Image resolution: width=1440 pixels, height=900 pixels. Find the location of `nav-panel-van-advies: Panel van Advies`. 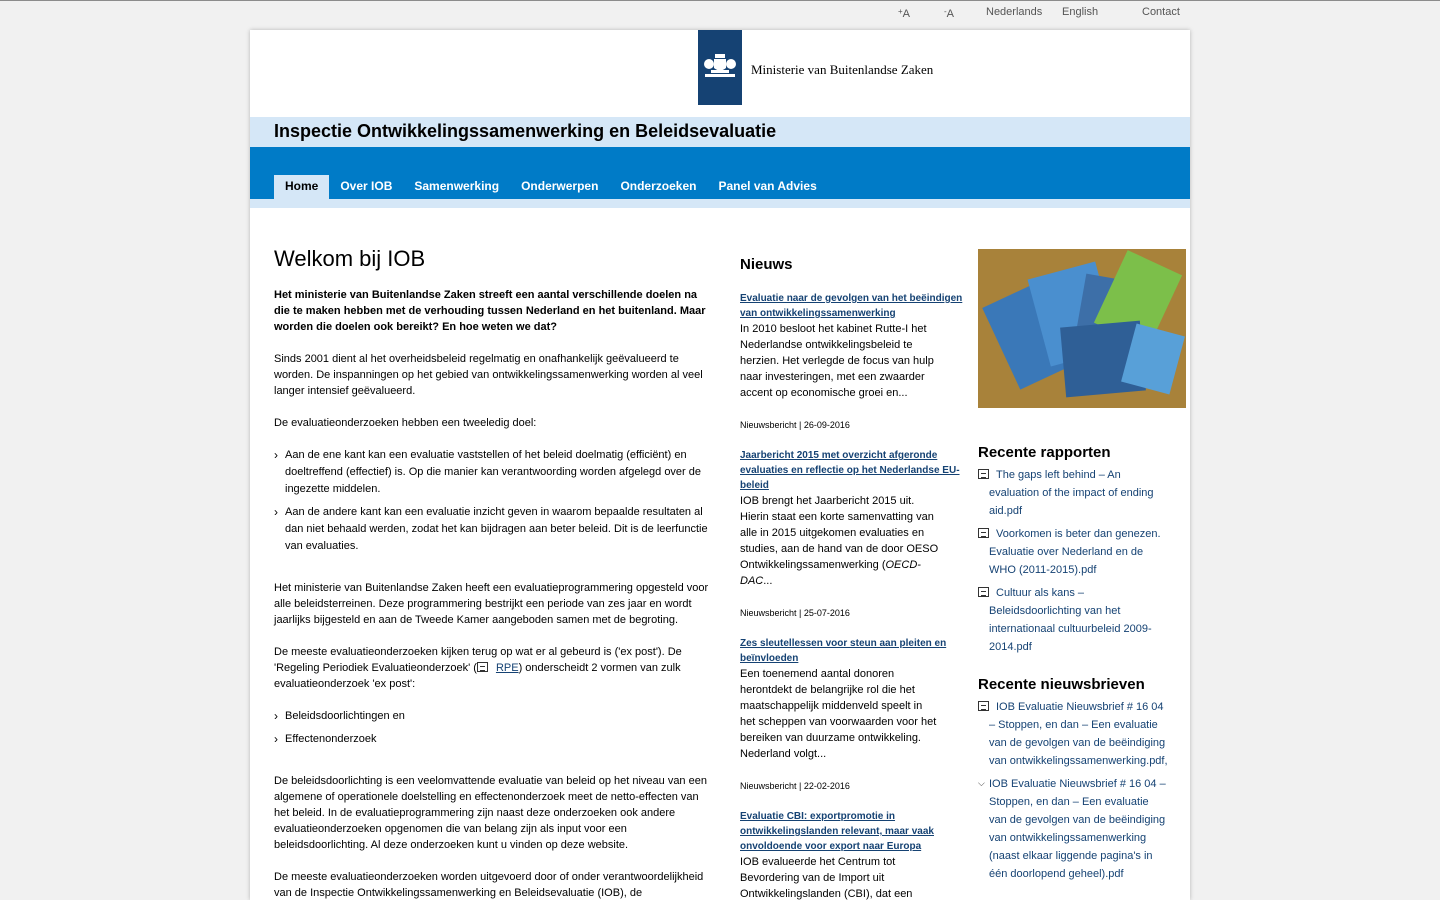

nav-panel-van-advies: Panel van Advies is located at coordinates (767, 187).